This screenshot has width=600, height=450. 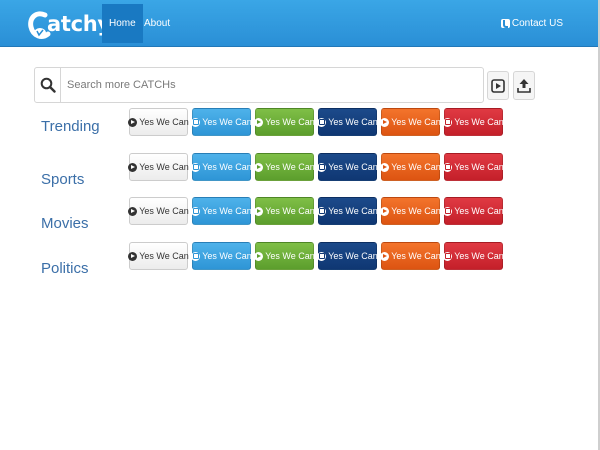 What do you see at coordinates (69, 24) in the screenshot?
I see `catchy-logo: atchy` at bounding box center [69, 24].